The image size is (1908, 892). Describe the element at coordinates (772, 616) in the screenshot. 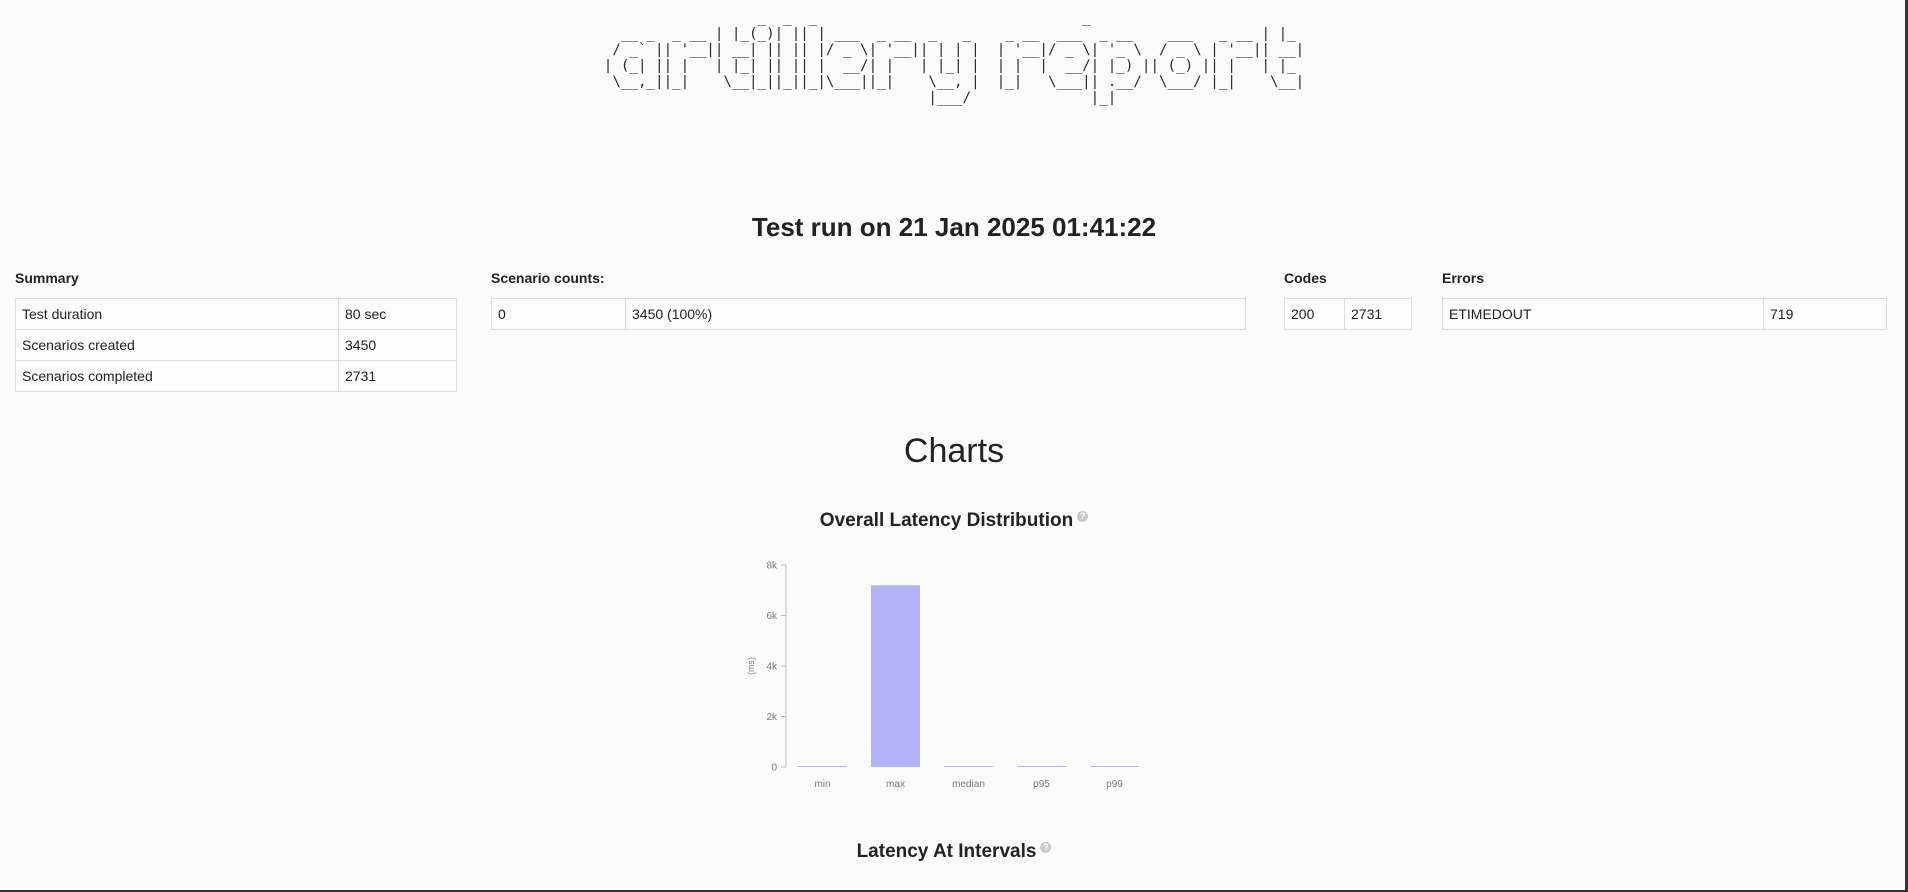

I see `y-tick-label: 6k` at that location.